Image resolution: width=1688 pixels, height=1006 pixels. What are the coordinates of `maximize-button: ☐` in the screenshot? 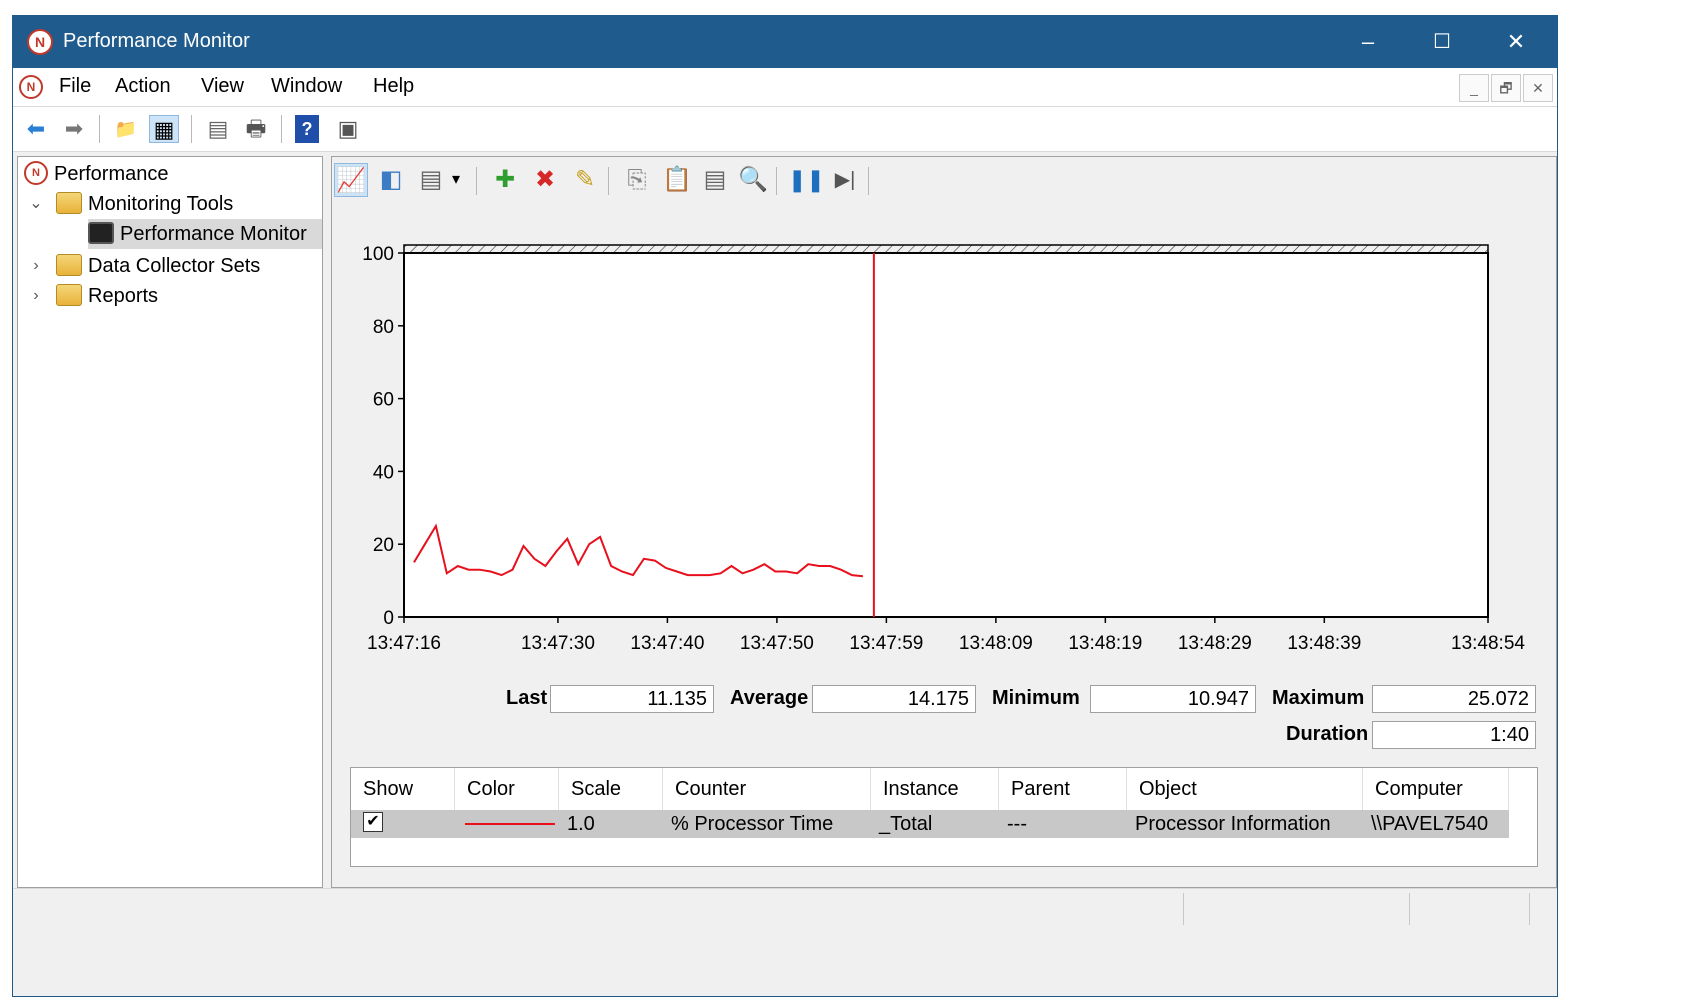 It's located at (1442, 42).